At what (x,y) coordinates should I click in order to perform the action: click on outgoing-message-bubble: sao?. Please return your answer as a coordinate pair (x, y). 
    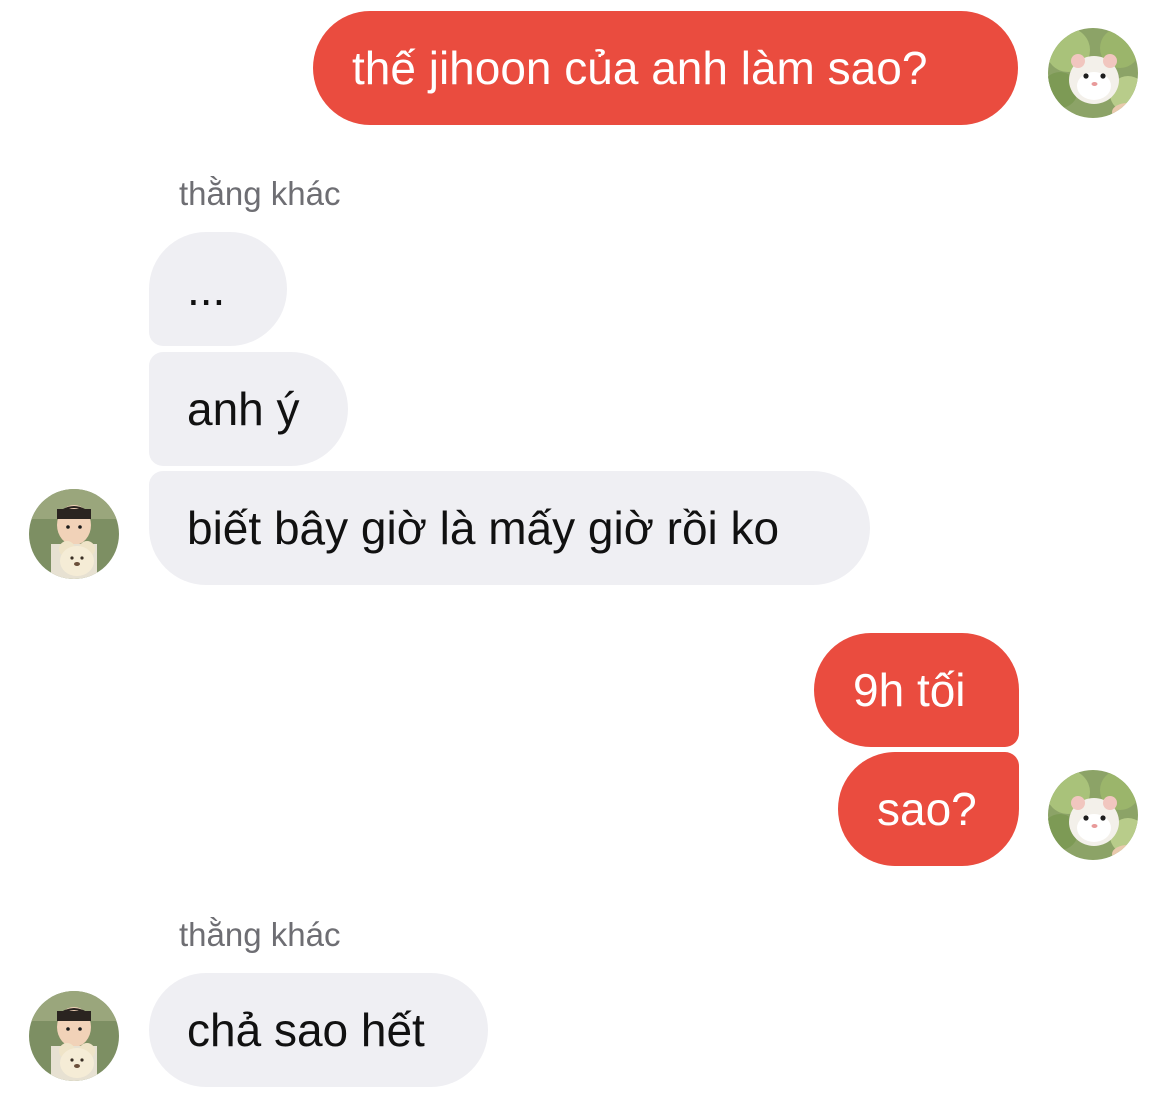
    Looking at the image, I should click on (928, 809).